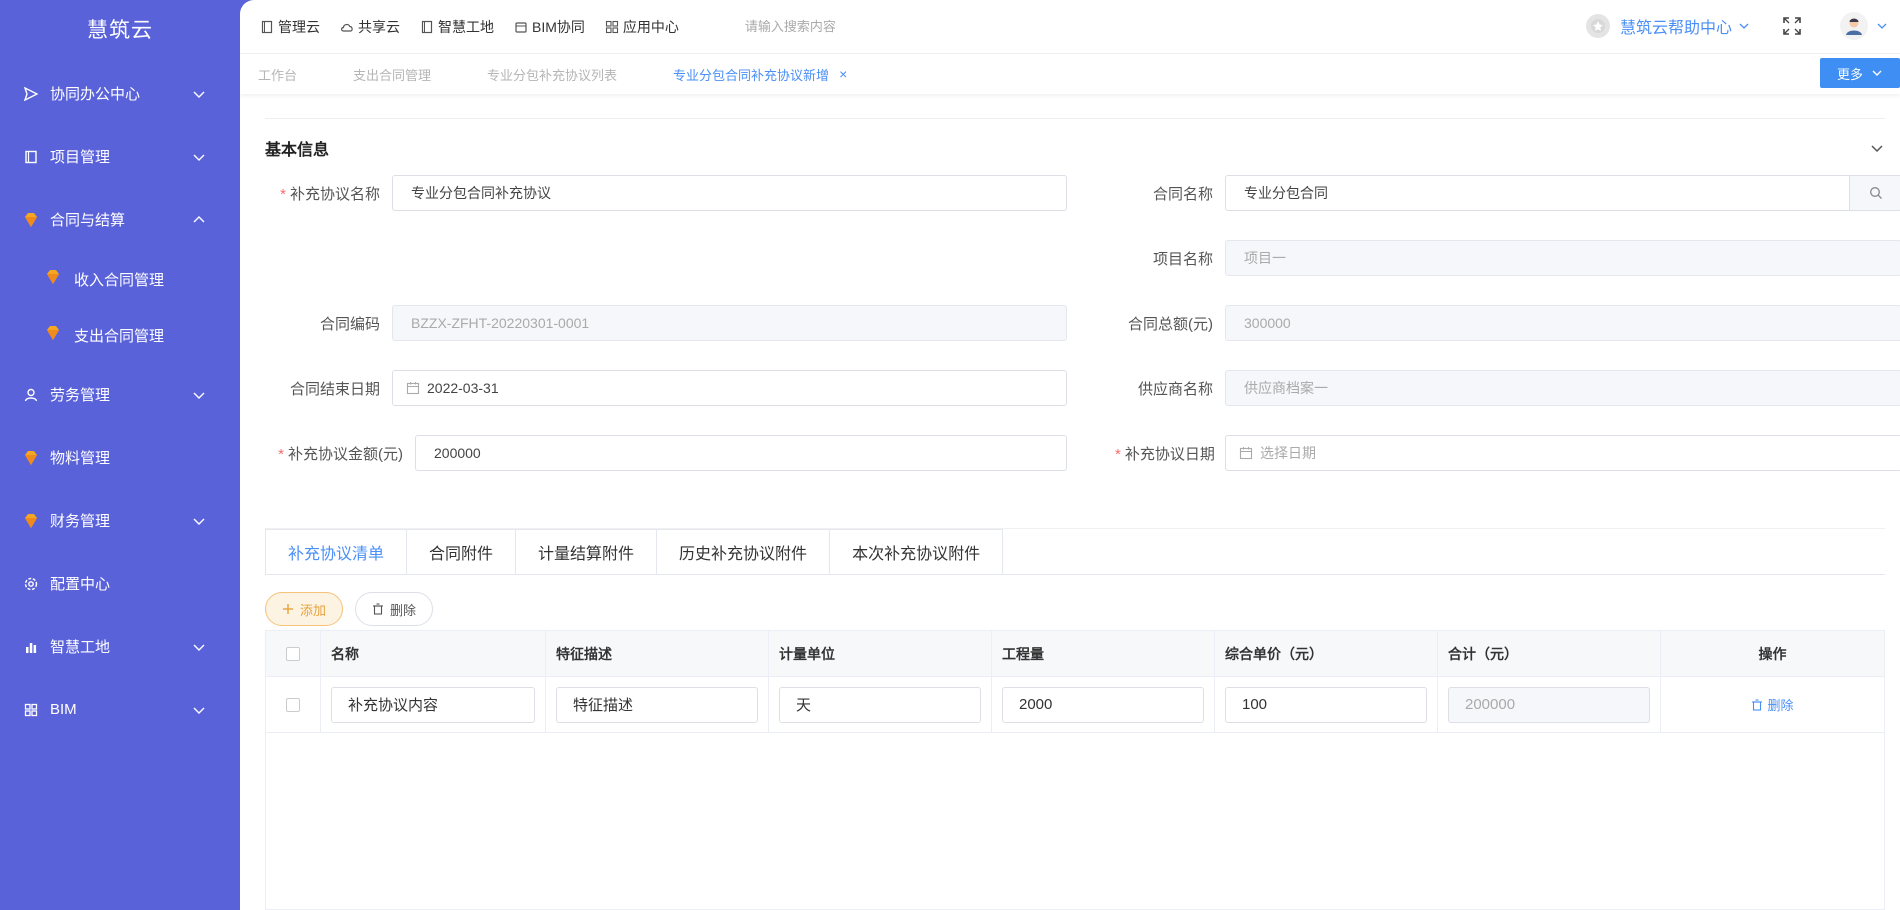 This screenshot has height=910, width=1900. I want to click on field-project-name: 项目名称, so click(1507, 258).